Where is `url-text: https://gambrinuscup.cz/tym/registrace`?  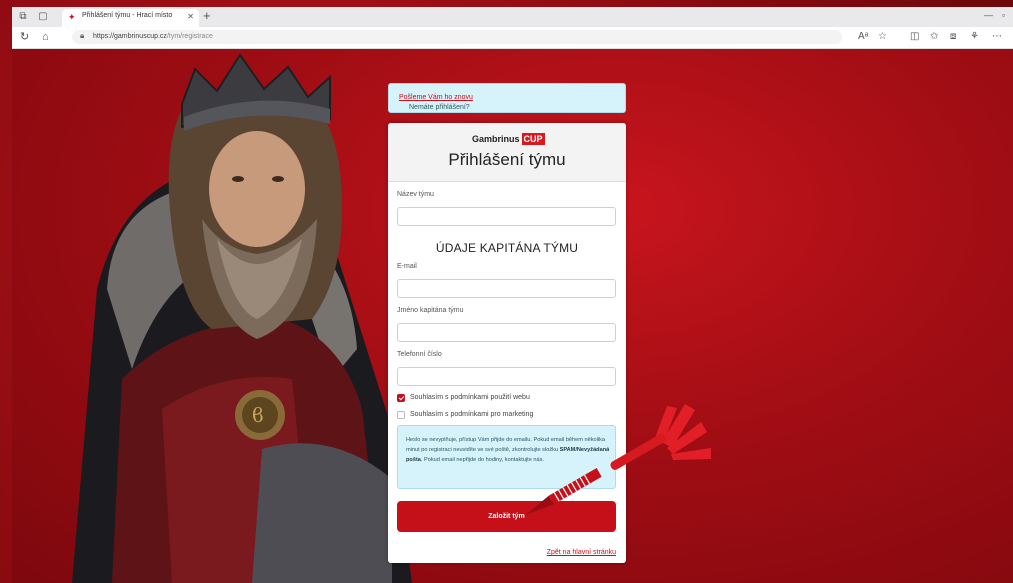 url-text: https://gambrinuscup.cz/tym/registrace is located at coordinates (153, 36).